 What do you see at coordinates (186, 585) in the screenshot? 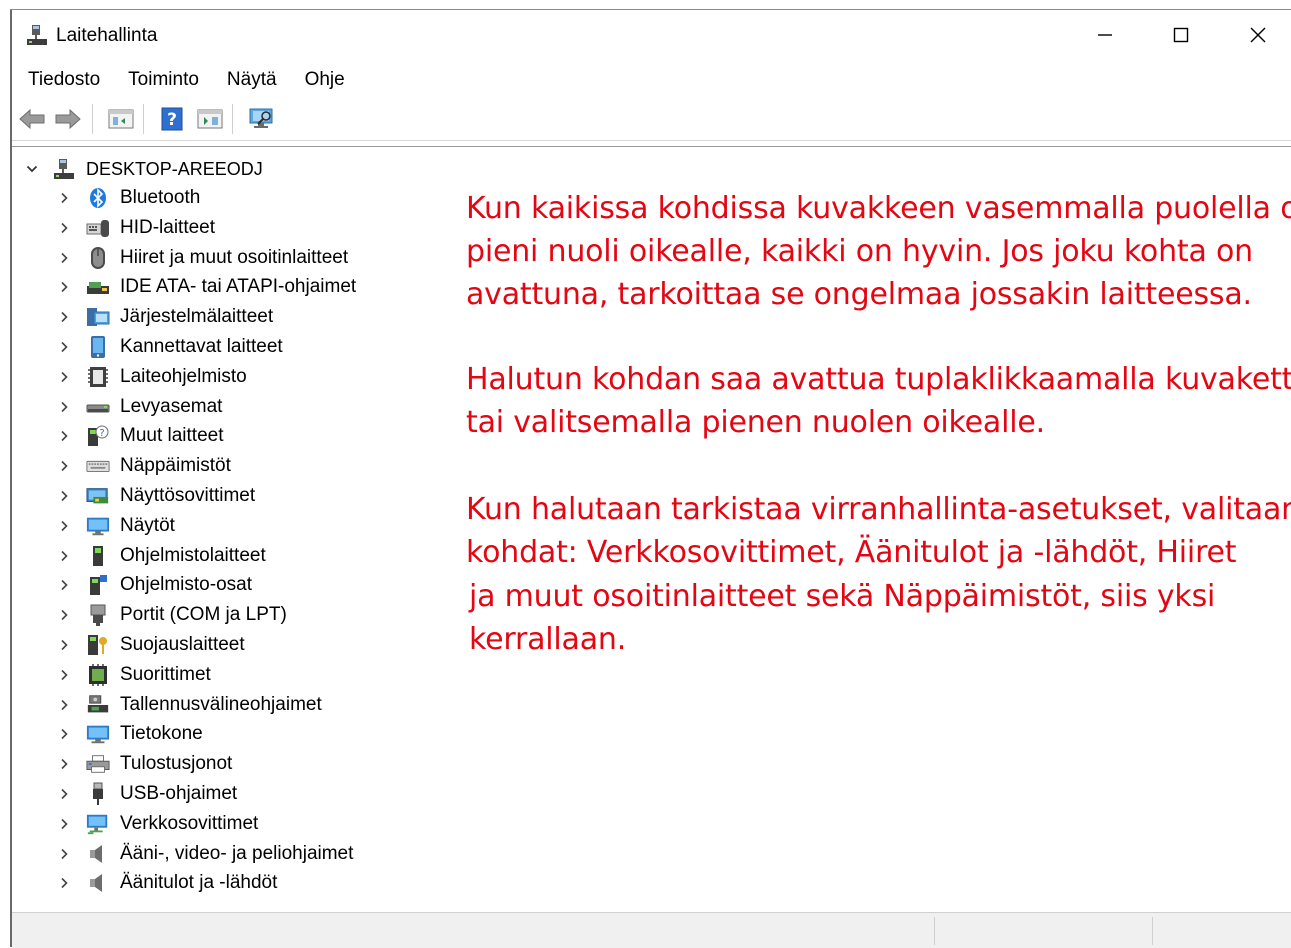
I see `tree-item-label: Ohjelmisto-osat` at bounding box center [186, 585].